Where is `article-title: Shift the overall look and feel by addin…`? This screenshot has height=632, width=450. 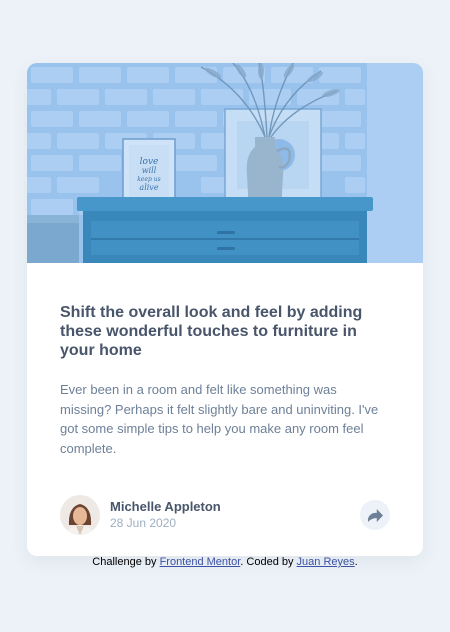 article-title: Shift the overall look and feel by addin… is located at coordinates (211, 331).